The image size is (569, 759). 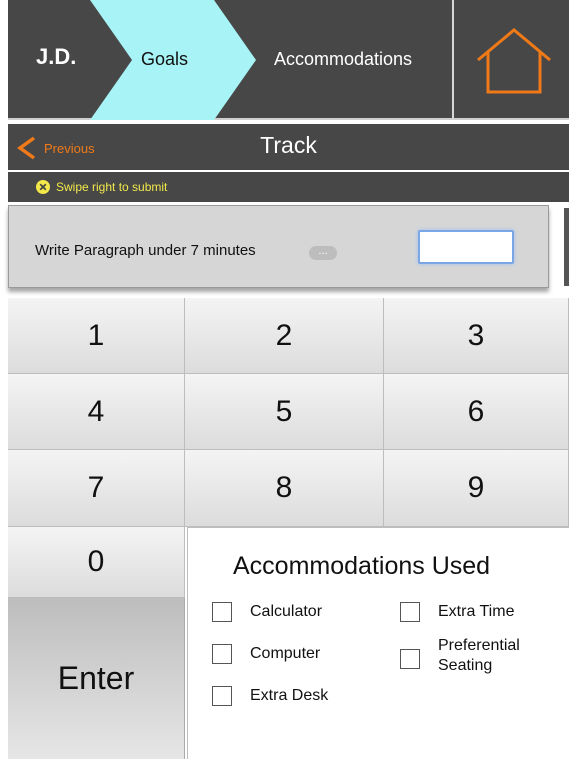 What do you see at coordinates (476, 412) in the screenshot?
I see `key-6: 6` at bounding box center [476, 412].